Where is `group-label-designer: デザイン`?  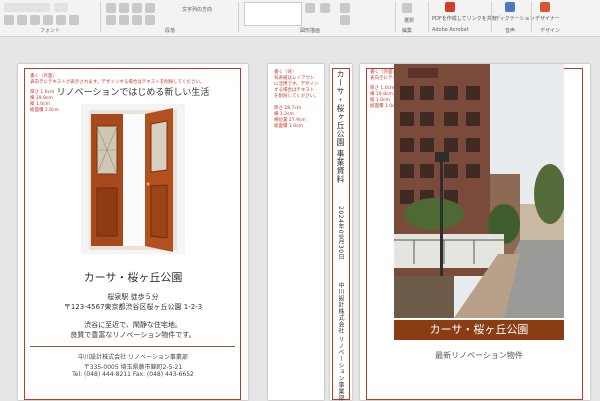 group-label-designer: デザイン is located at coordinates (550, 31).